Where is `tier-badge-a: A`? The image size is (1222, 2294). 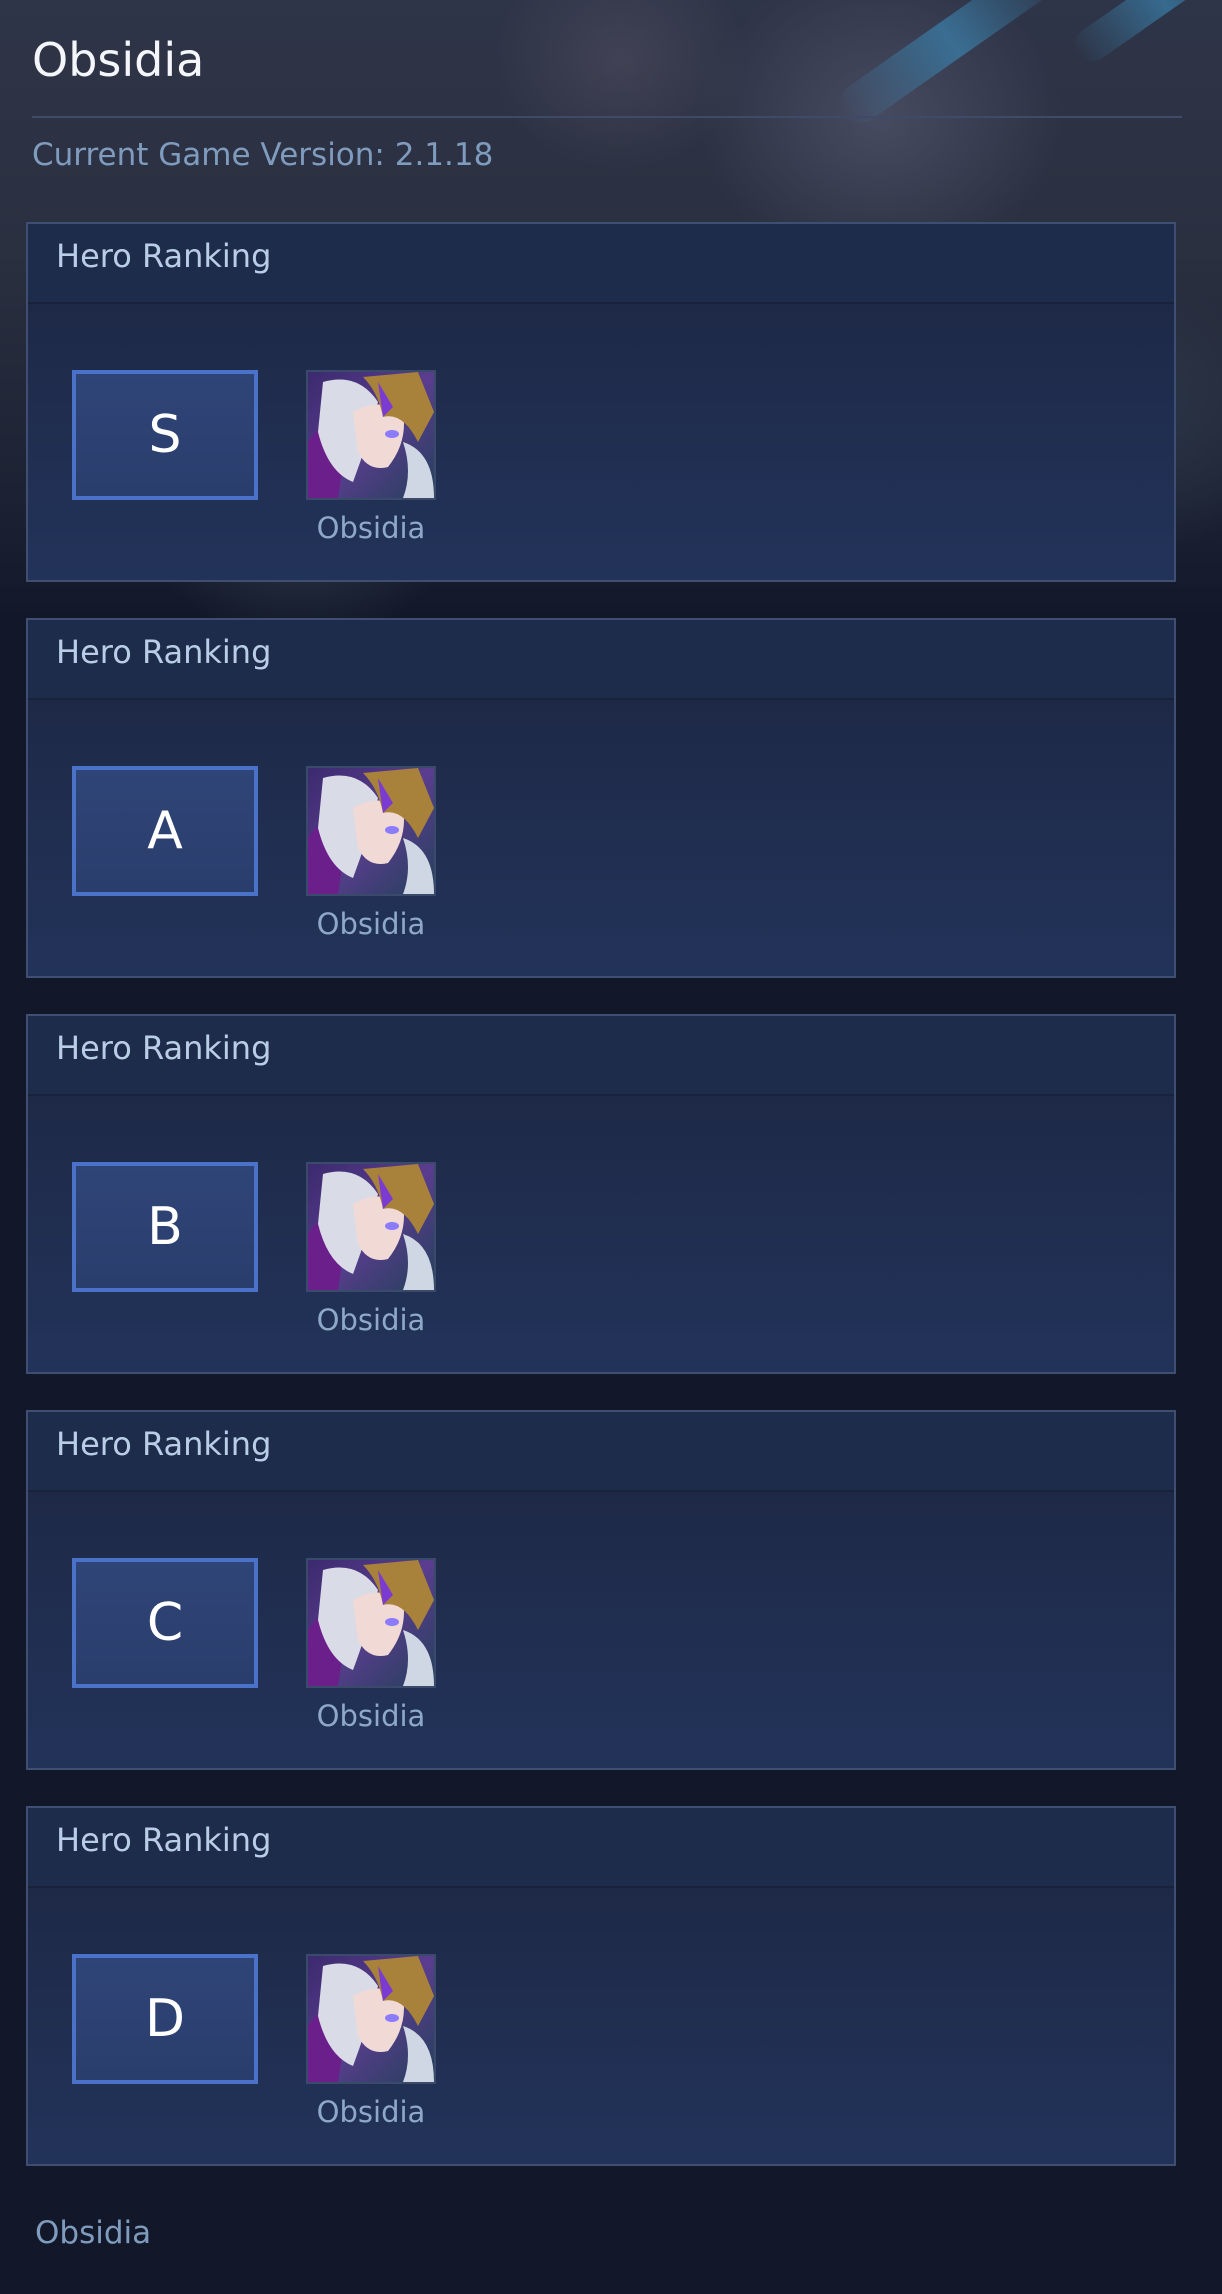 tier-badge-a: A is located at coordinates (165, 831).